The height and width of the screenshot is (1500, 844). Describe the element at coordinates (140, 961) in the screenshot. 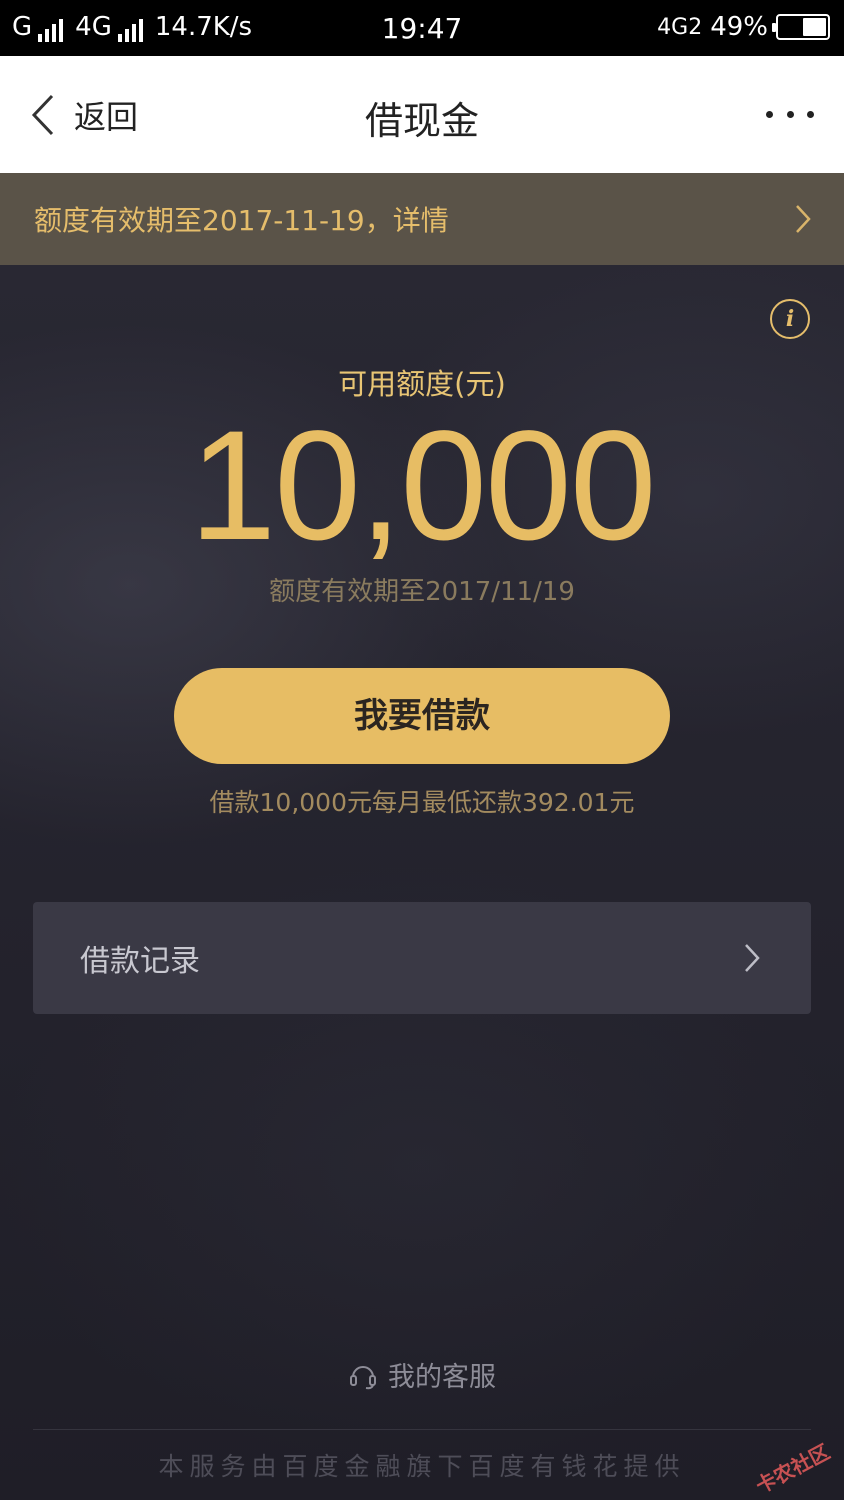

I see `loan-records-label: 借款记录` at that location.